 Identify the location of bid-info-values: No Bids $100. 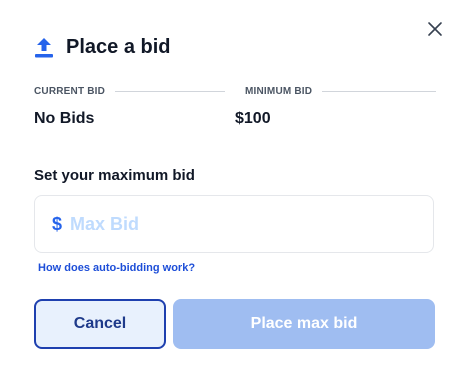
(235, 119).